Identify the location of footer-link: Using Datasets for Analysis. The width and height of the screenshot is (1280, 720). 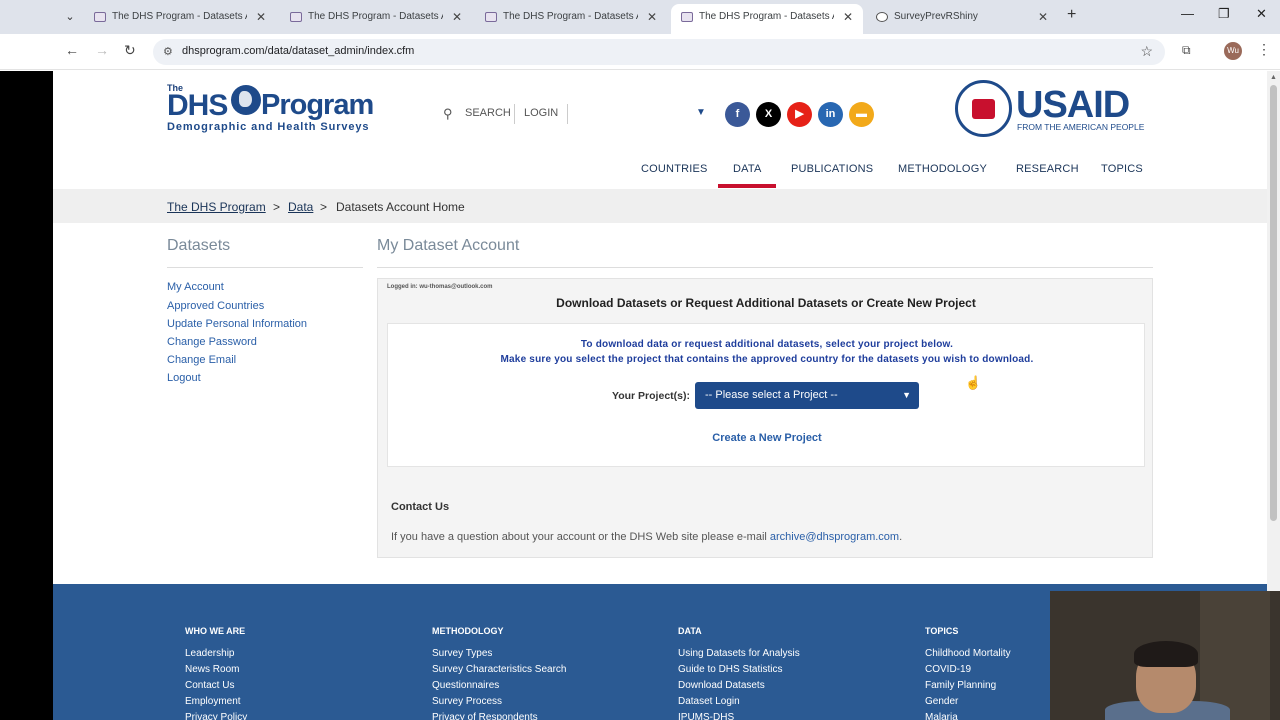
(739, 653).